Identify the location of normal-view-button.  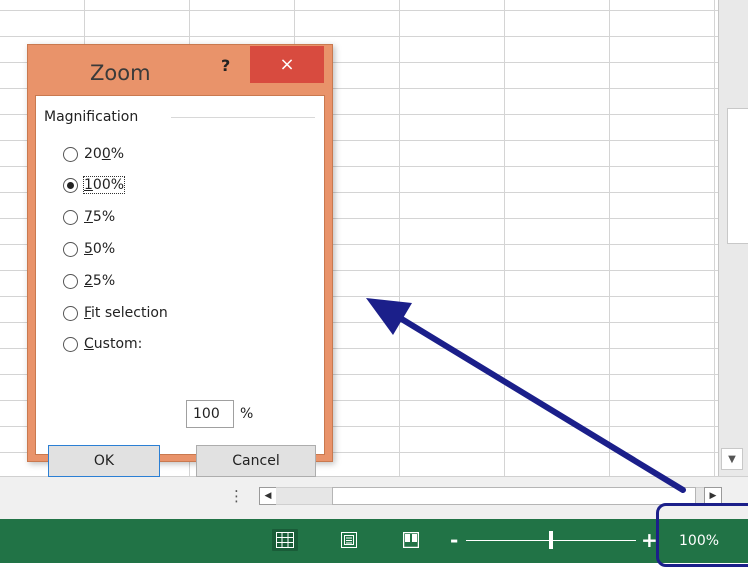
(285, 540).